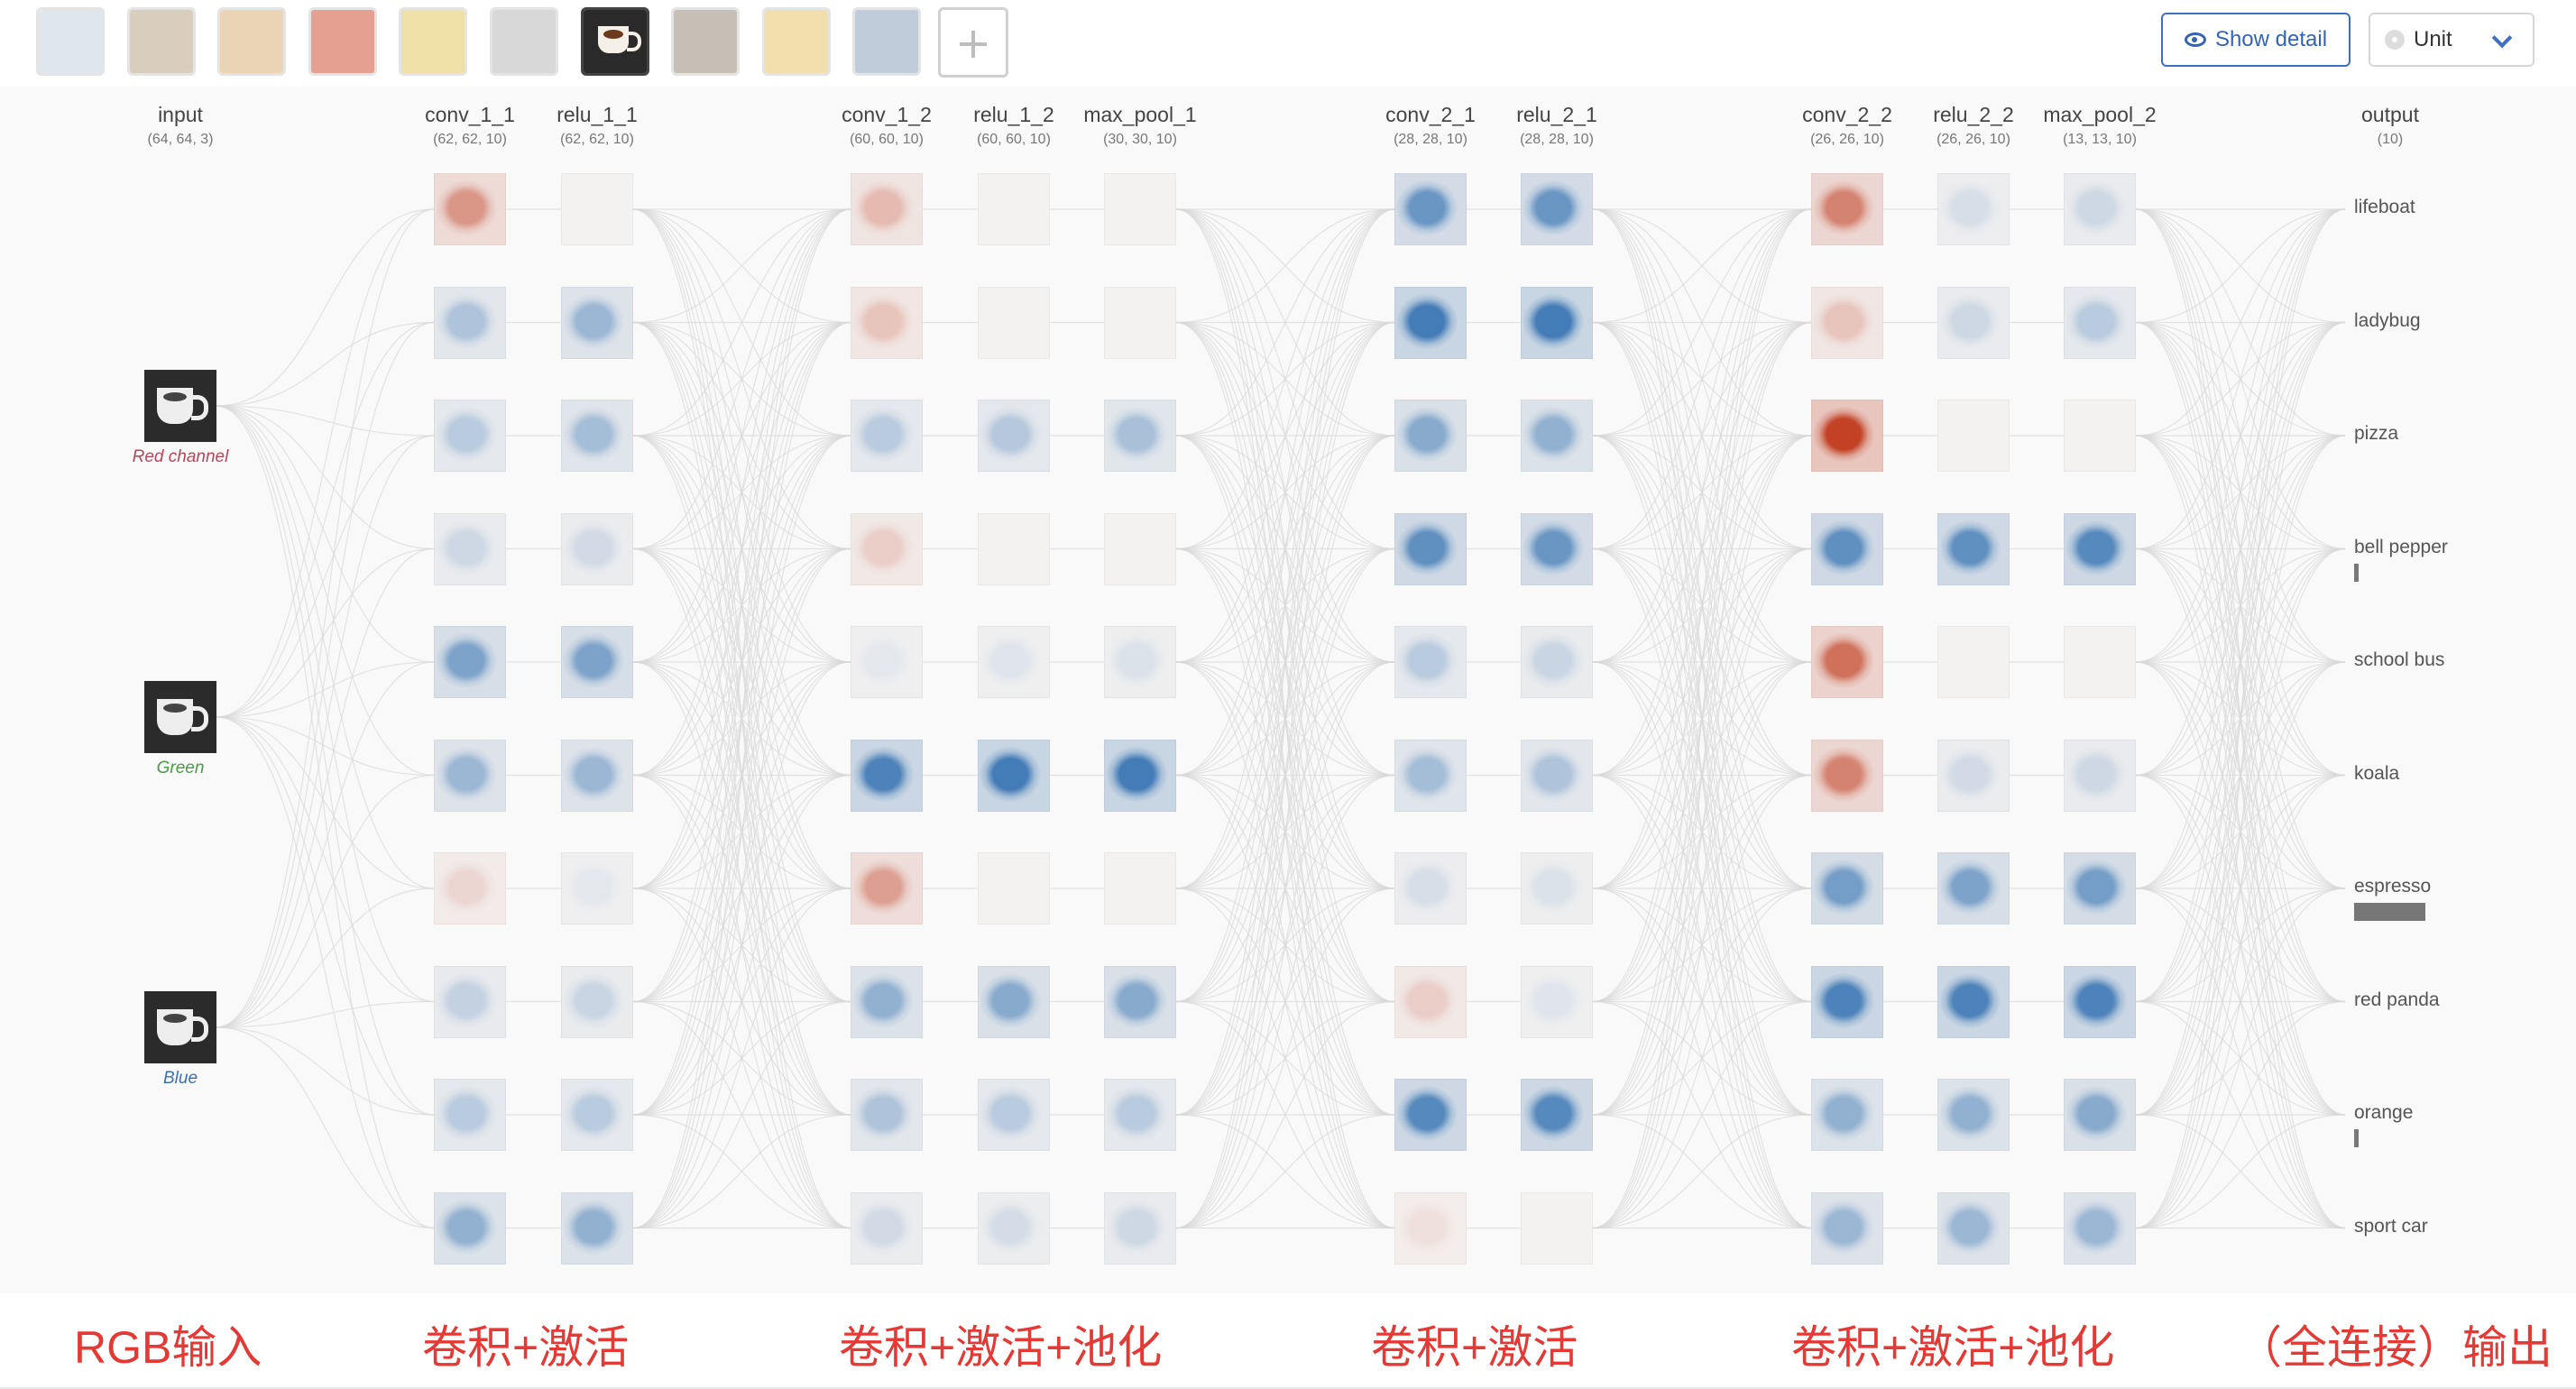 This screenshot has height=1389, width=2576. I want to click on thumbnail-lifeboat, so click(70, 41).